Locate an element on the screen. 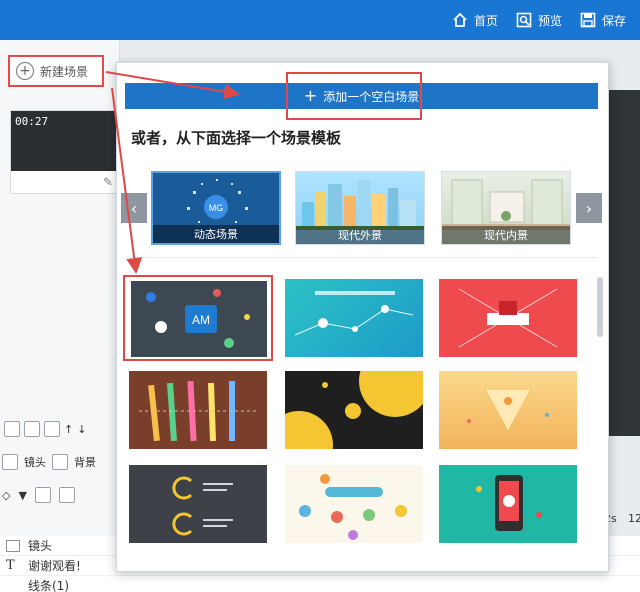 Image resolution: width=640 pixels, height=592 pixels. edit-icon: ✎ is located at coordinates (108, 182).